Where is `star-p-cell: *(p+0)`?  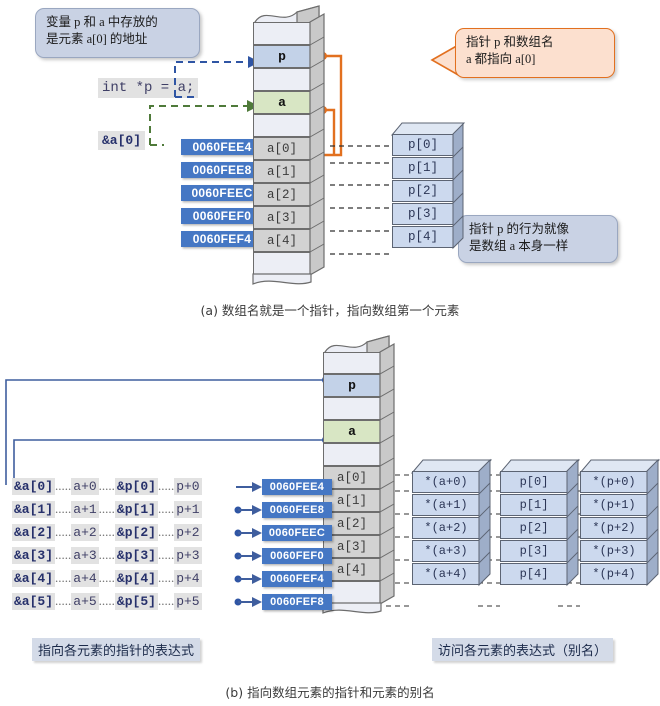
star-p-cell: *(p+0) is located at coordinates (614, 482).